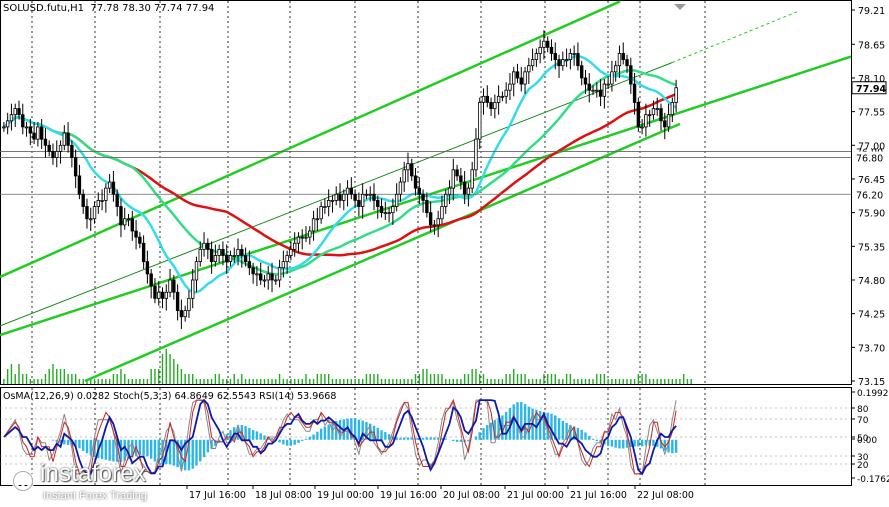 The image size is (889, 507). What do you see at coordinates (871, 315) in the screenshot?
I see `price-tick-label: 74.25` at bounding box center [871, 315].